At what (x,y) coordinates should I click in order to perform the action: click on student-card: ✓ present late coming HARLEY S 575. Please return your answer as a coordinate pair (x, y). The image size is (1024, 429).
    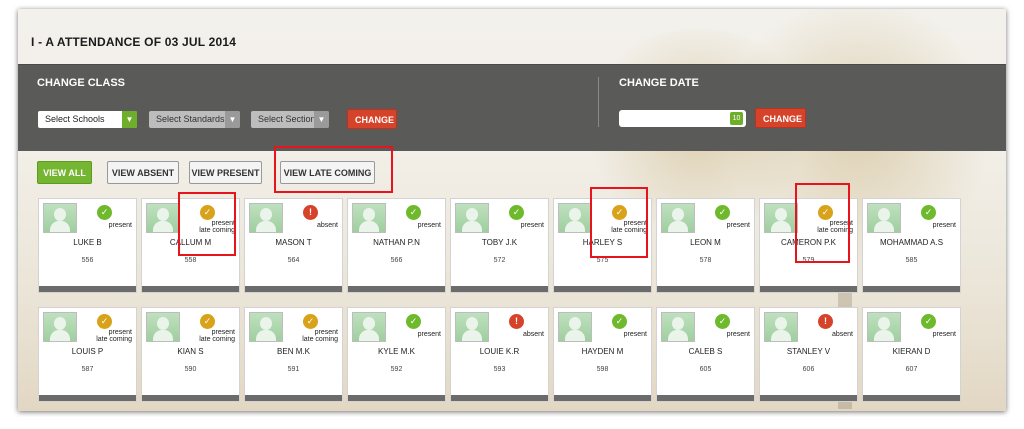
    Looking at the image, I should click on (602, 245).